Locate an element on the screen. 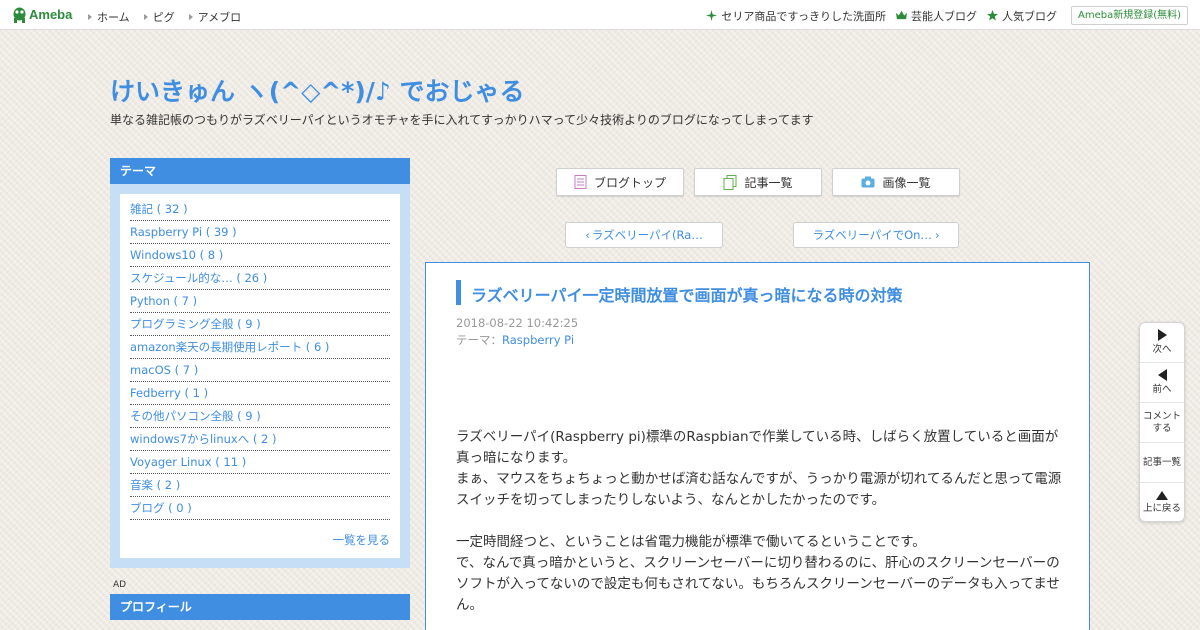  article-list-button: 記事一覧 is located at coordinates (758, 182).